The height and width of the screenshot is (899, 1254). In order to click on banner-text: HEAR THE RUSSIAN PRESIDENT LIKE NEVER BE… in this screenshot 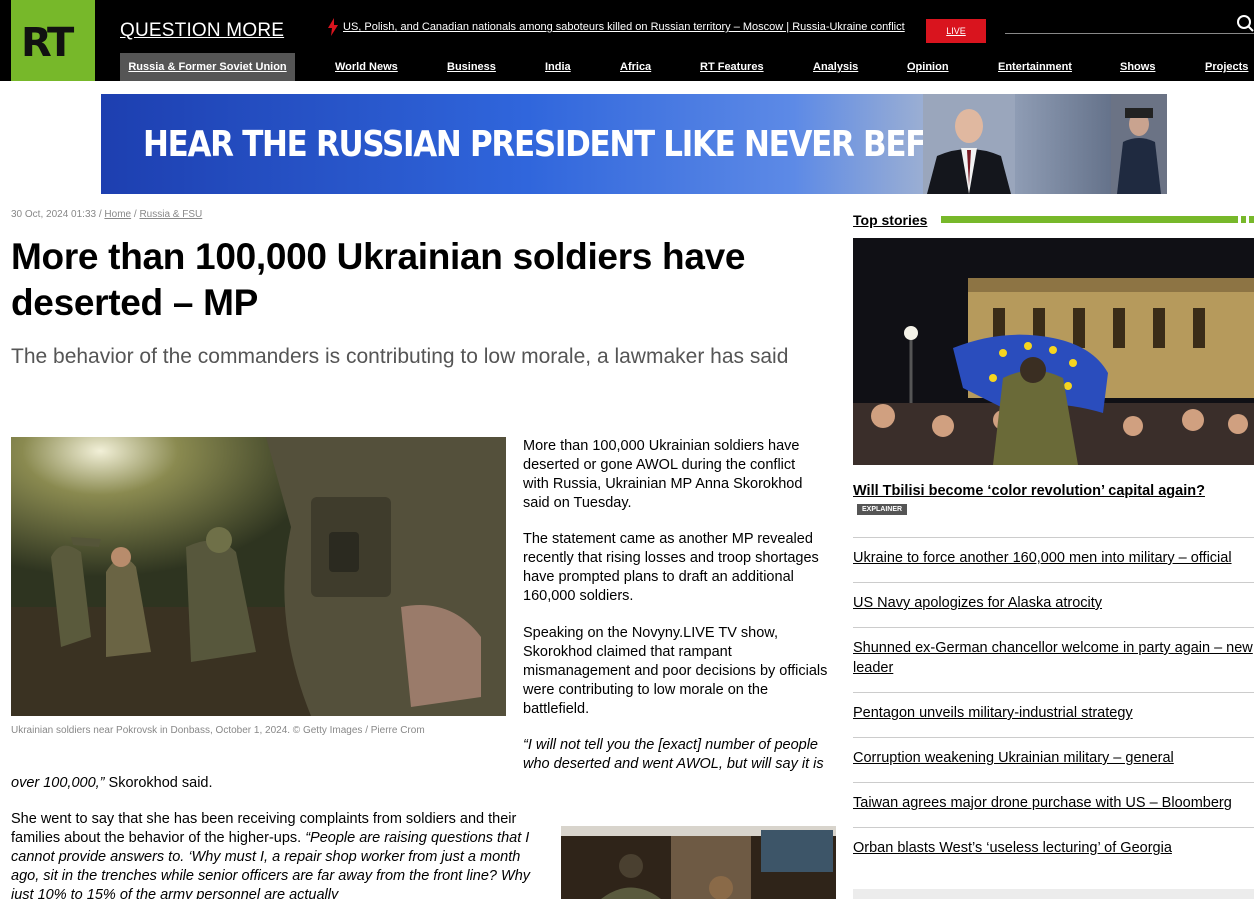, I will do `click(568, 144)`.